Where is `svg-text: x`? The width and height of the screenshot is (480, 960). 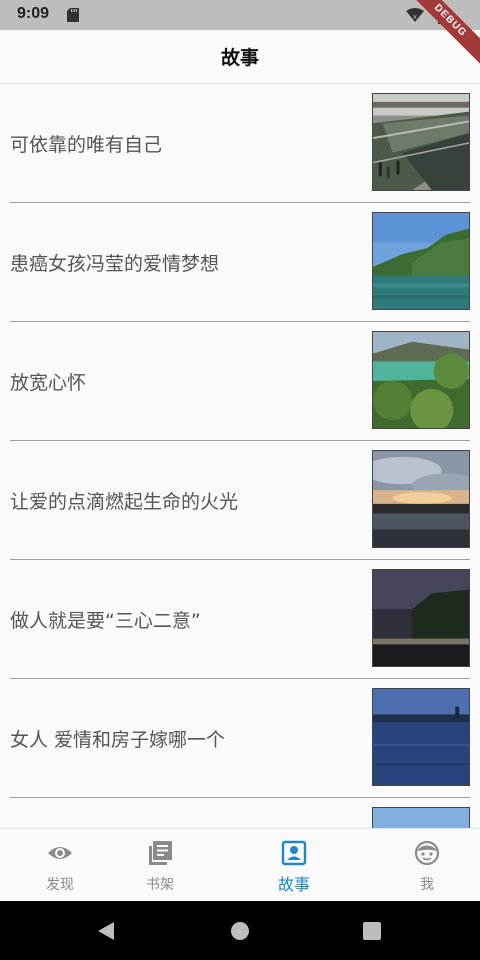
svg-text: x is located at coordinates (415, 17).